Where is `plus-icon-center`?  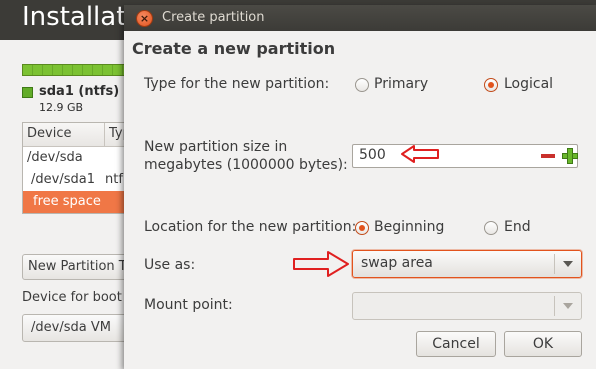 plus-icon-center is located at coordinates (570, 156).